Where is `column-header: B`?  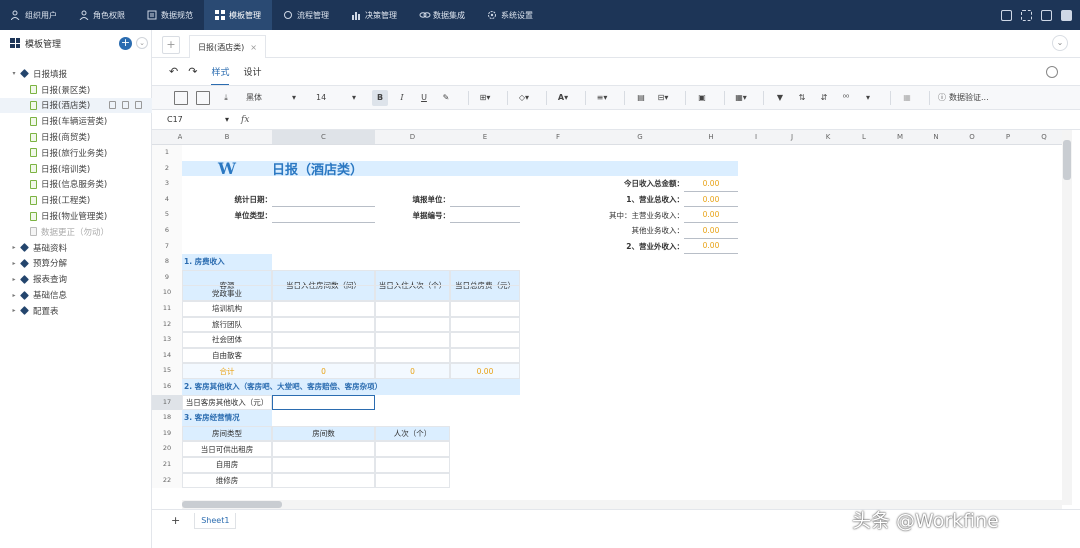 column-header: B is located at coordinates (227, 137).